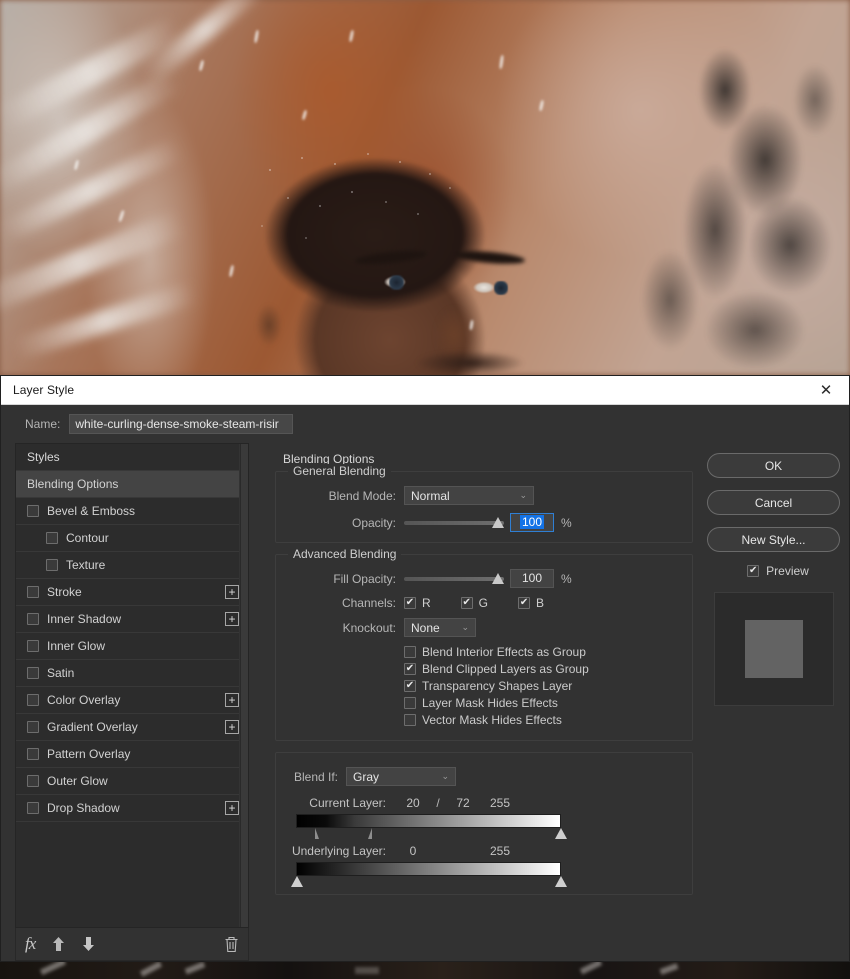 The width and height of the screenshot is (850, 979). I want to click on sidebar-item-gradient-overlay: Gradient Overlay +, so click(132, 727).